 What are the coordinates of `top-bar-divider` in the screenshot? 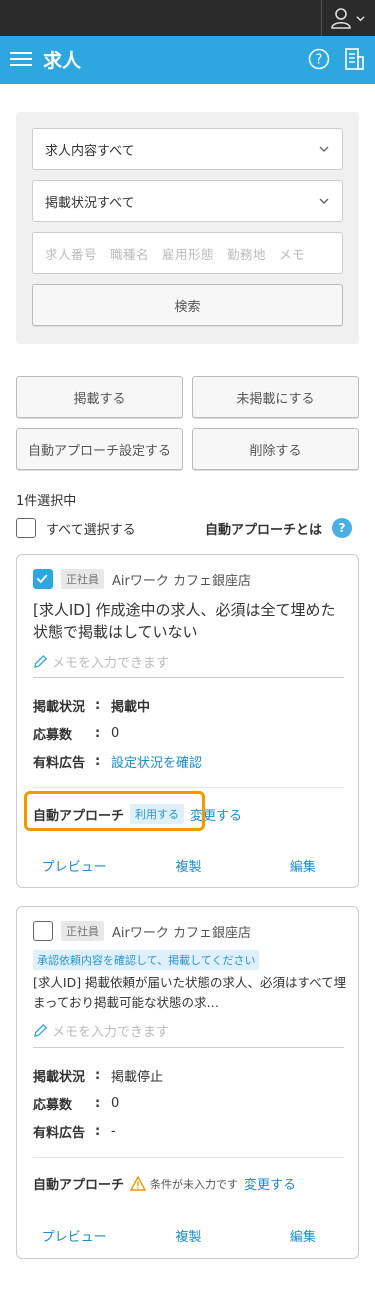 It's located at (321, 18).